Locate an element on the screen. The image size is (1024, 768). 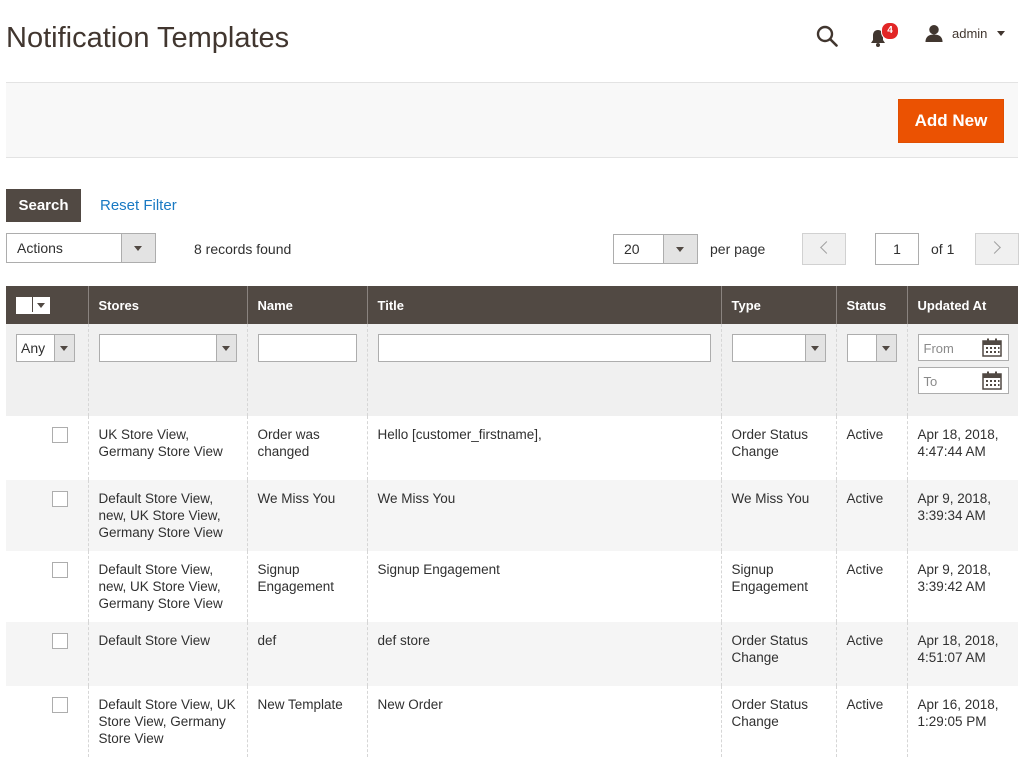
cell-type: We Miss You is located at coordinates (778, 515).